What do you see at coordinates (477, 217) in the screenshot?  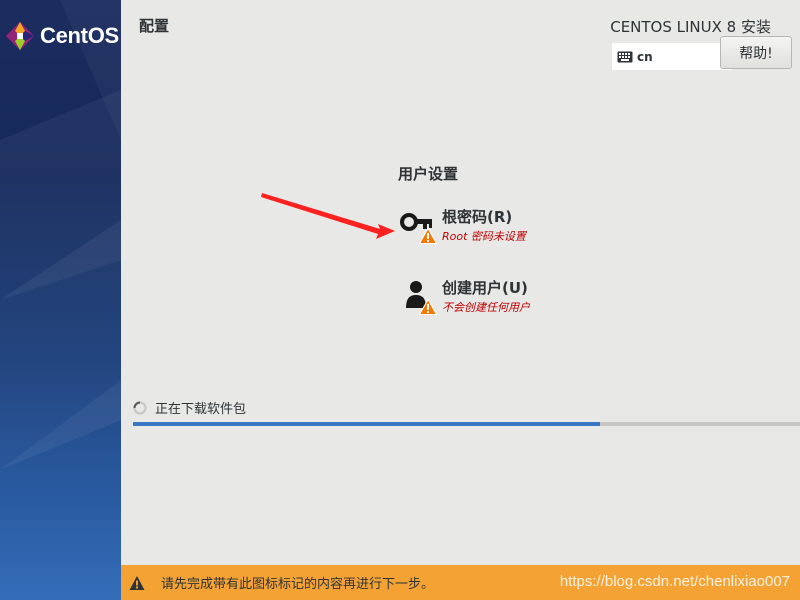 I see `root-password-label: 根密码(R)` at bounding box center [477, 217].